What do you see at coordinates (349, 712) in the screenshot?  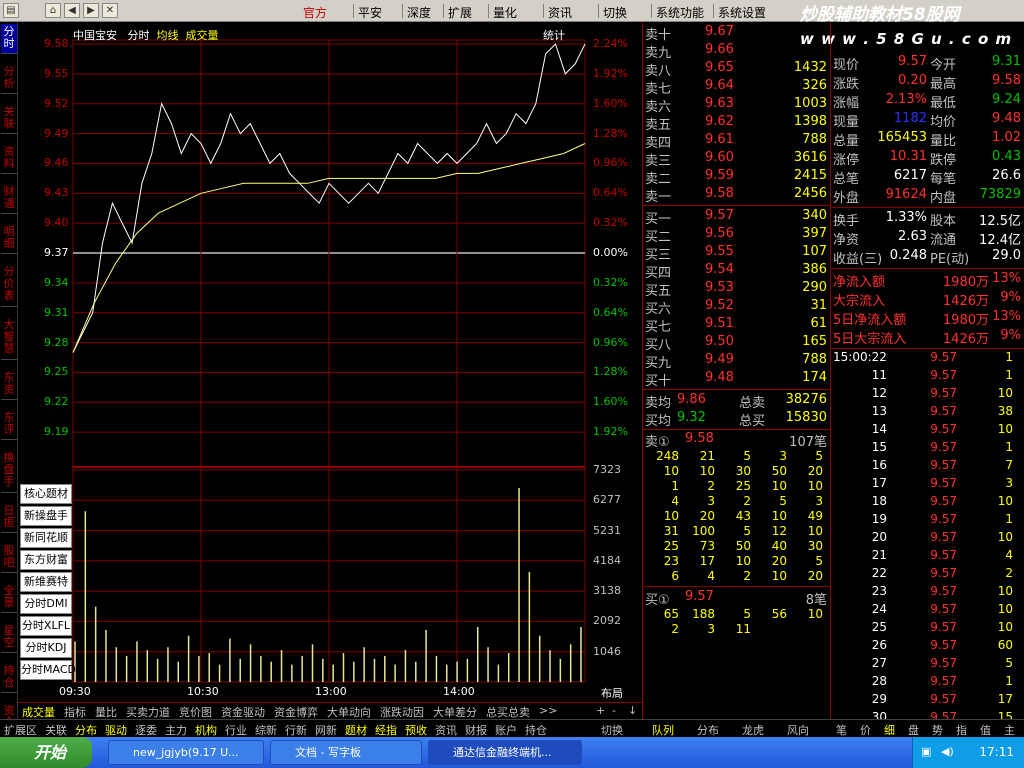 I see `chart-tab: 大单动向` at bounding box center [349, 712].